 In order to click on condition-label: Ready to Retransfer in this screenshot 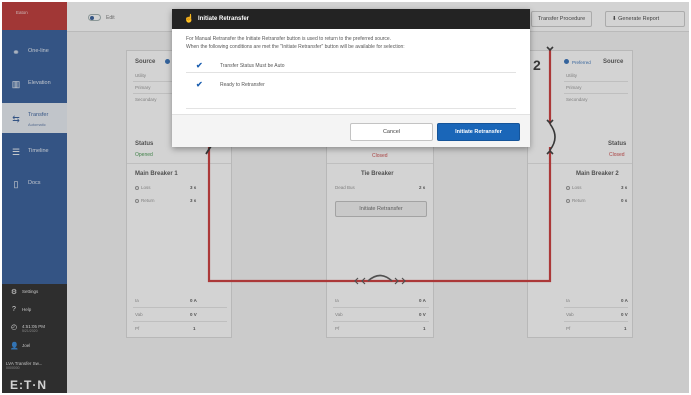, I will do `click(242, 85)`.